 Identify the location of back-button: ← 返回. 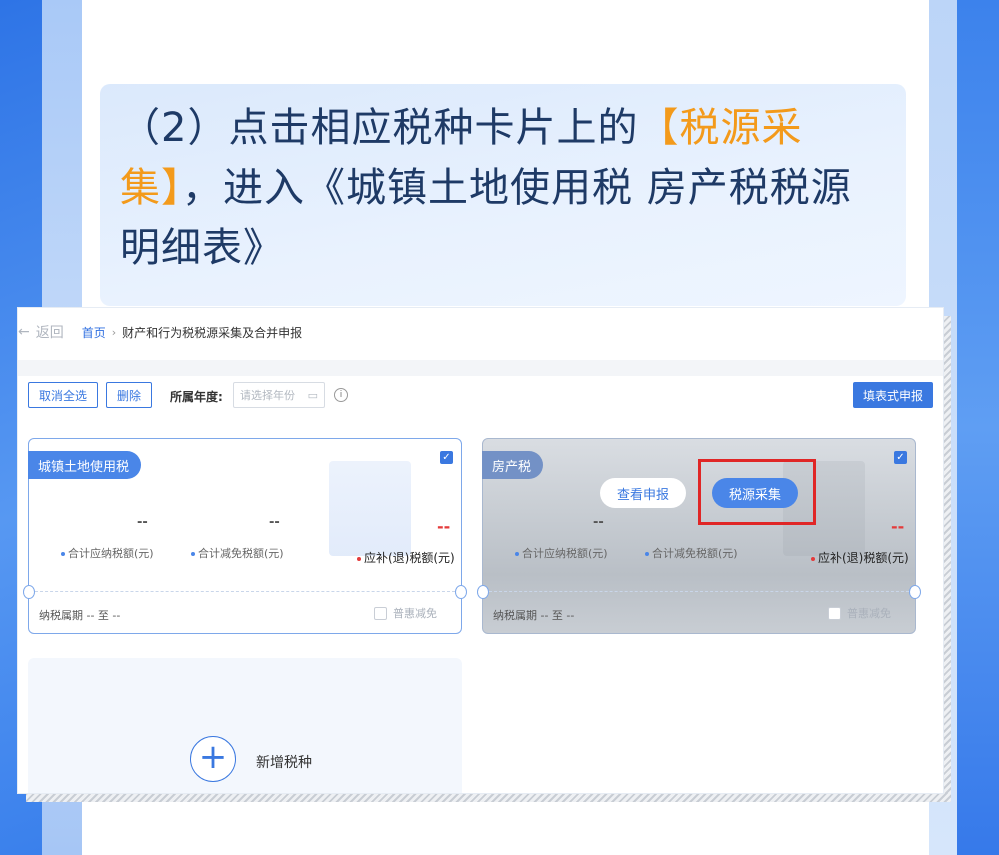
(41, 332).